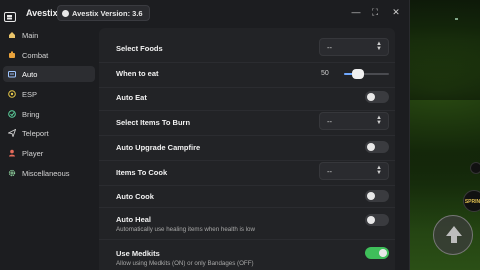 The width and height of the screenshot is (480, 270). What do you see at coordinates (354, 47) in the screenshot?
I see `select-foods-dropdown: -- ▲ ▼` at bounding box center [354, 47].